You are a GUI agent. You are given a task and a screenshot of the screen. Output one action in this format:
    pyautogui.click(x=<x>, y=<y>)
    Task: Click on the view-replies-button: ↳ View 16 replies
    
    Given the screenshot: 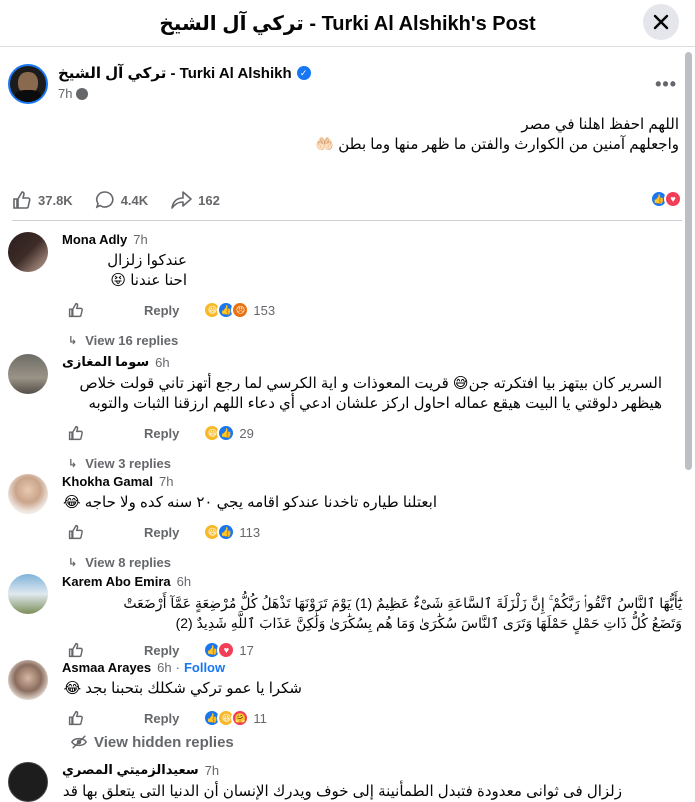 What is the action you would take?
    pyautogui.click(x=375, y=340)
    